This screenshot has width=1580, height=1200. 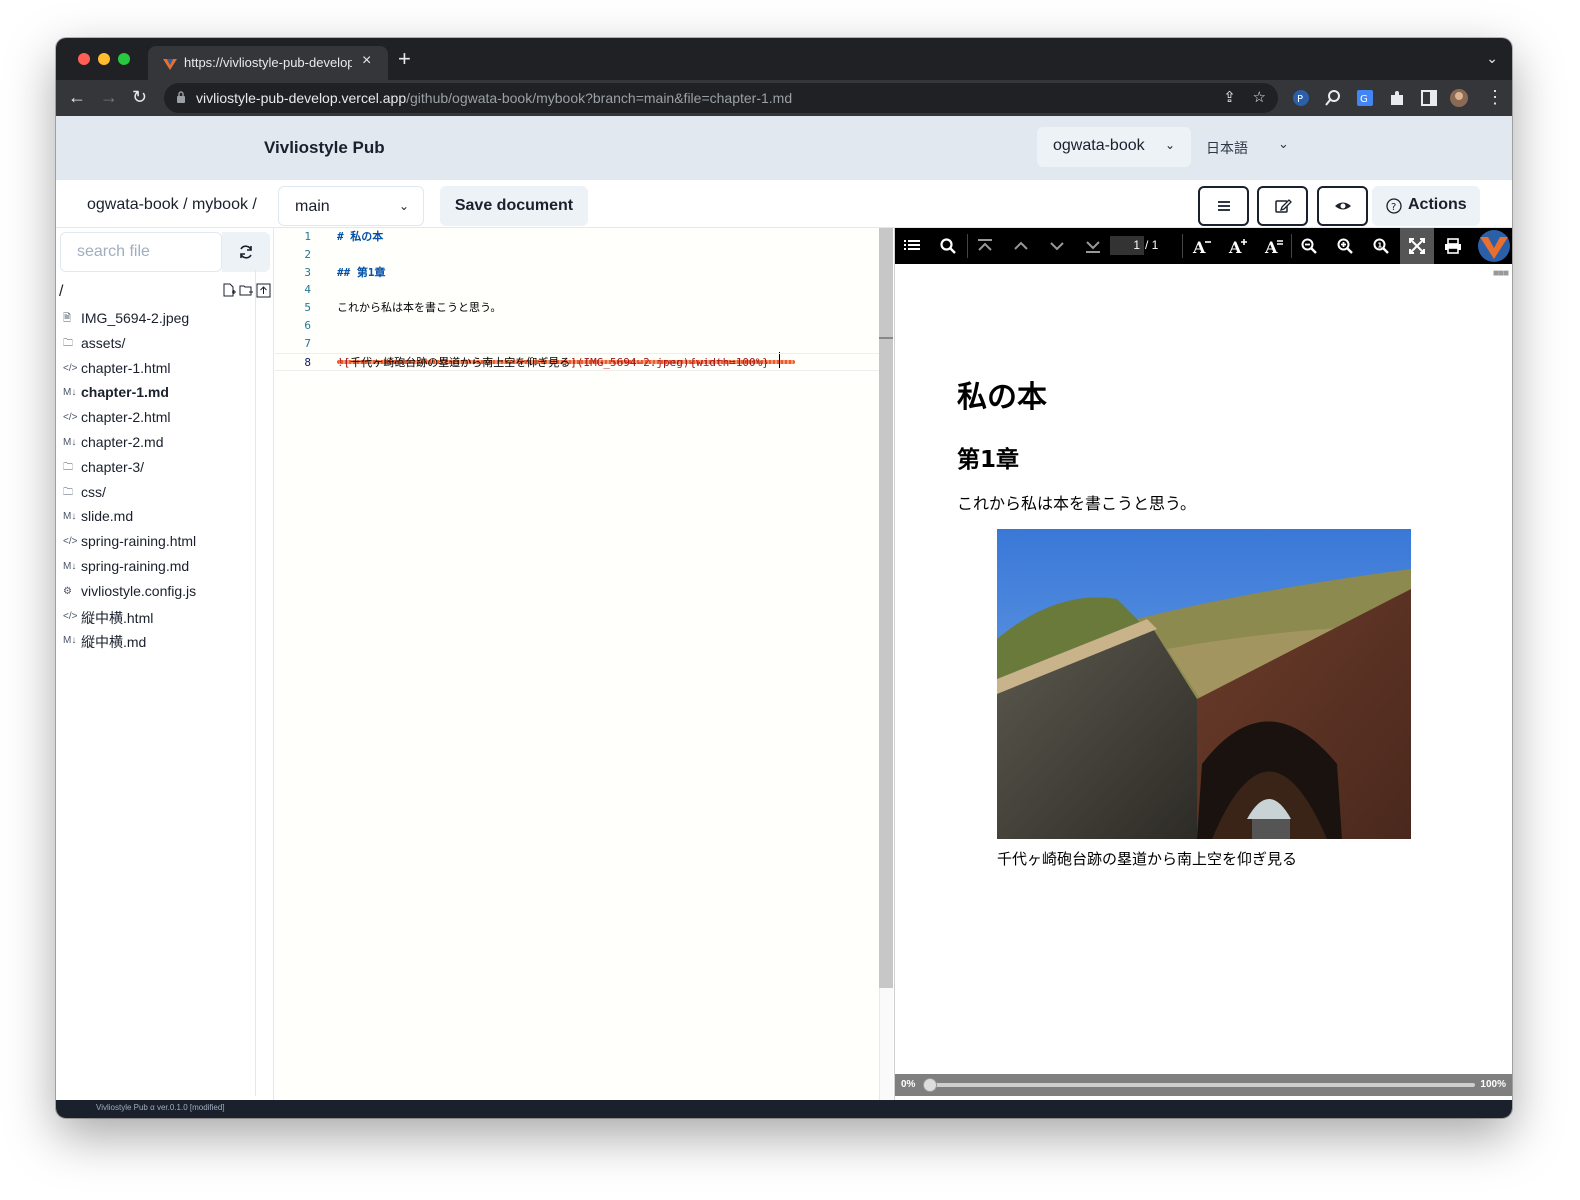 I want to click on file-item: </> chapter-1.html, so click(x=158, y=370).